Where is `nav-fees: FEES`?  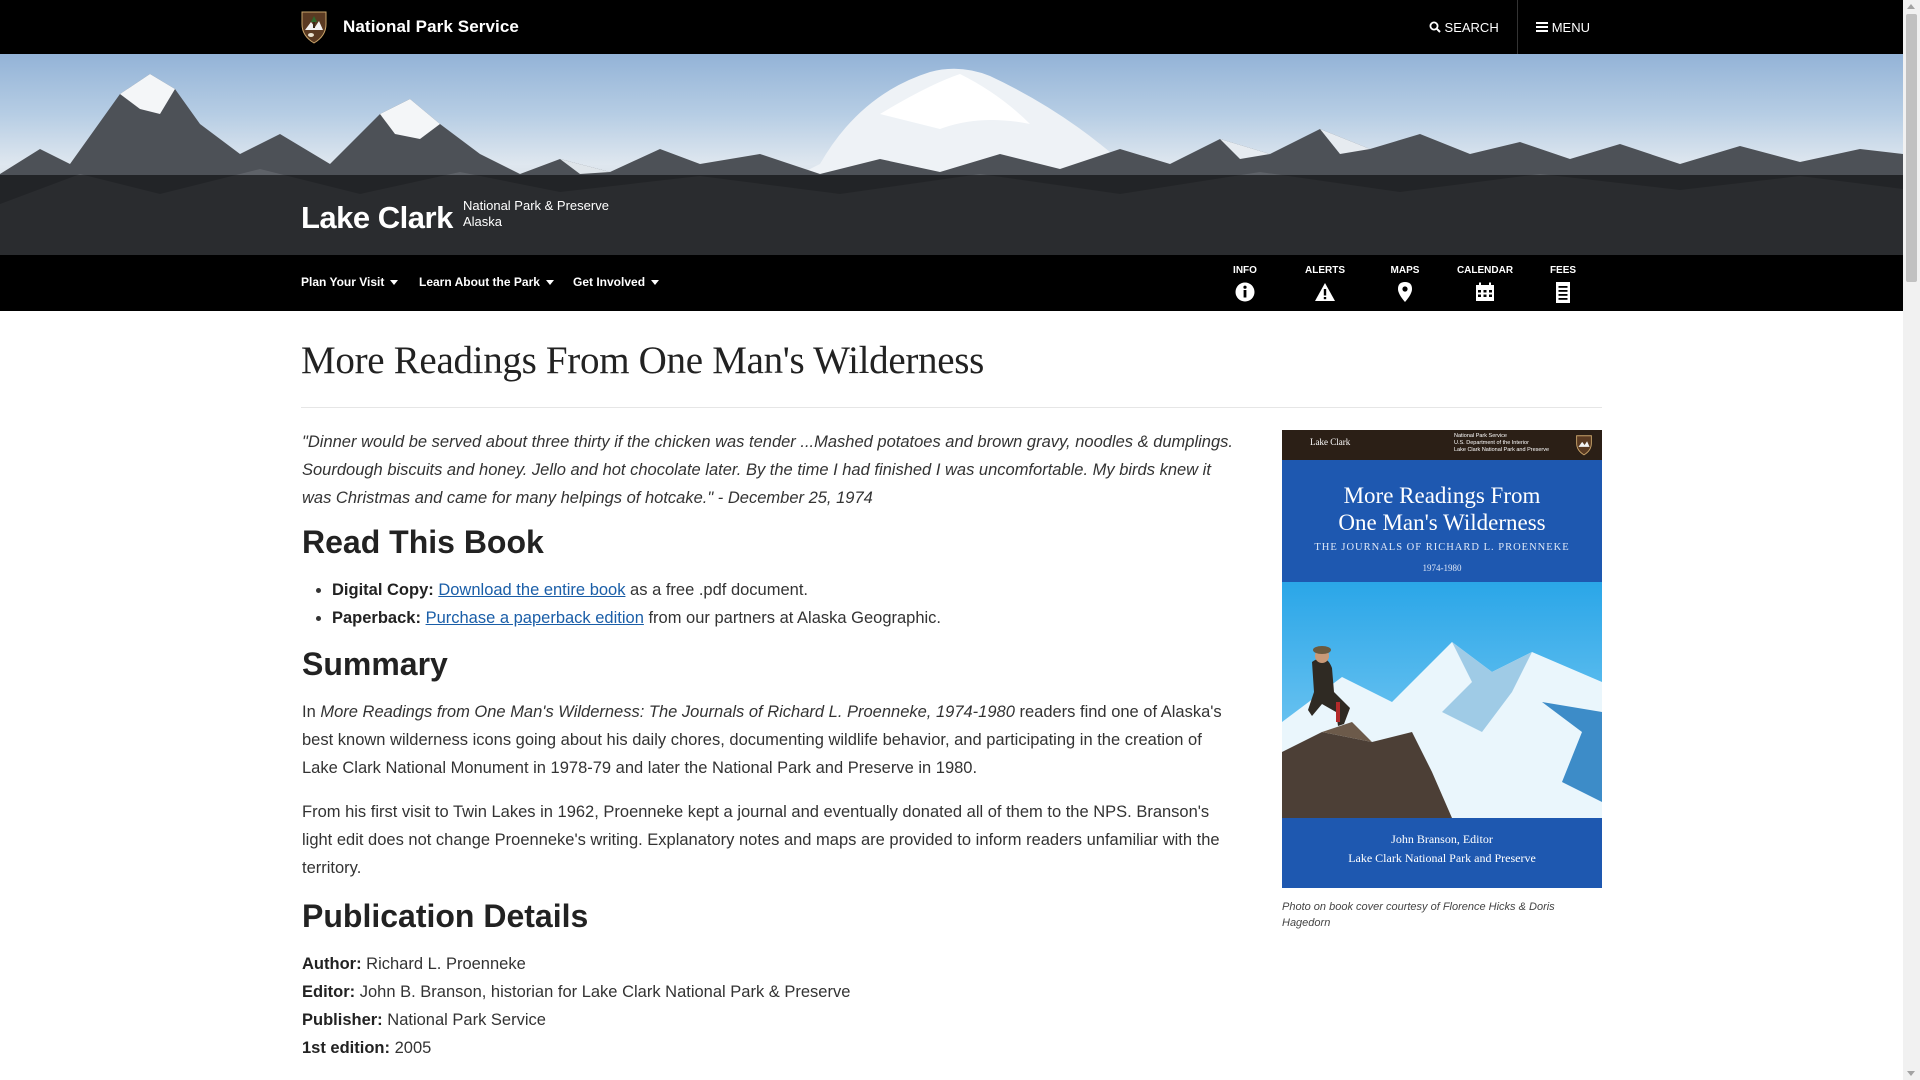 nav-fees: FEES is located at coordinates (1563, 284).